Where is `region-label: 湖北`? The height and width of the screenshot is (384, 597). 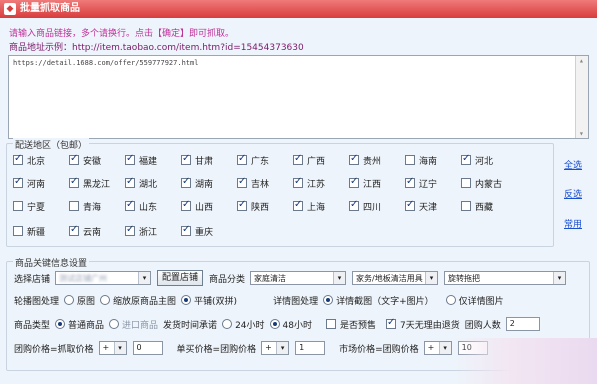 region-label: 湖北 is located at coordinates (148, 184).